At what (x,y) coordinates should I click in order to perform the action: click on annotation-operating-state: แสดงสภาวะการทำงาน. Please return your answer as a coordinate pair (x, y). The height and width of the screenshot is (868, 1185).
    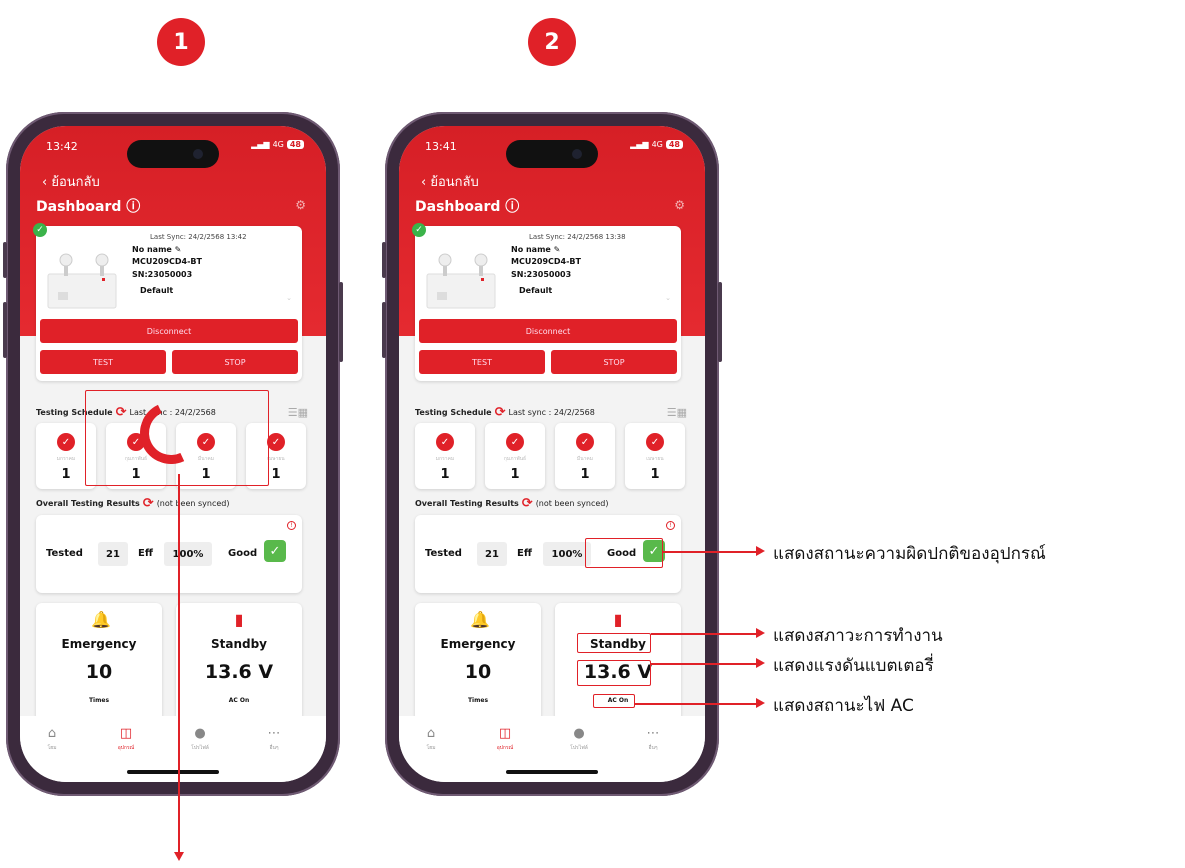
    Looking at the image, I should click on (858, 636).